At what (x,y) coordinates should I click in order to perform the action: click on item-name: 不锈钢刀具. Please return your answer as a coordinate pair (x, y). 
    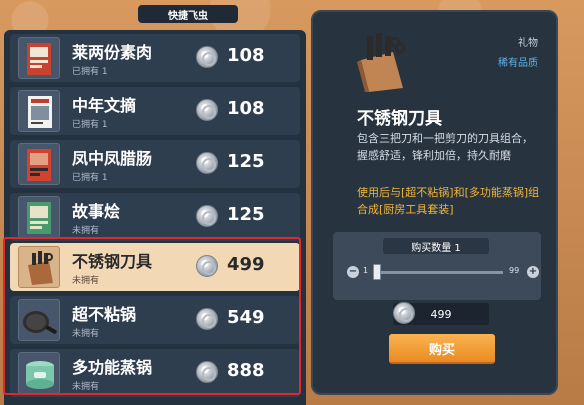
    Looking at the image, I should click on (112, 261).